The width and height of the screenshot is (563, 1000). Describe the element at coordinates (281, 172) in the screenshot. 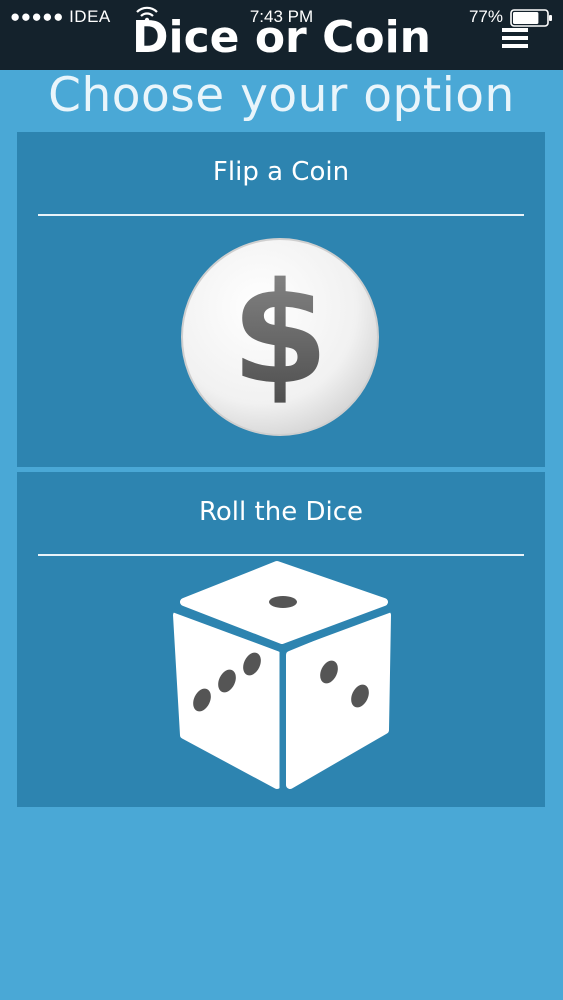

I see `flip-coin-label: Flip a Coin` at that location.